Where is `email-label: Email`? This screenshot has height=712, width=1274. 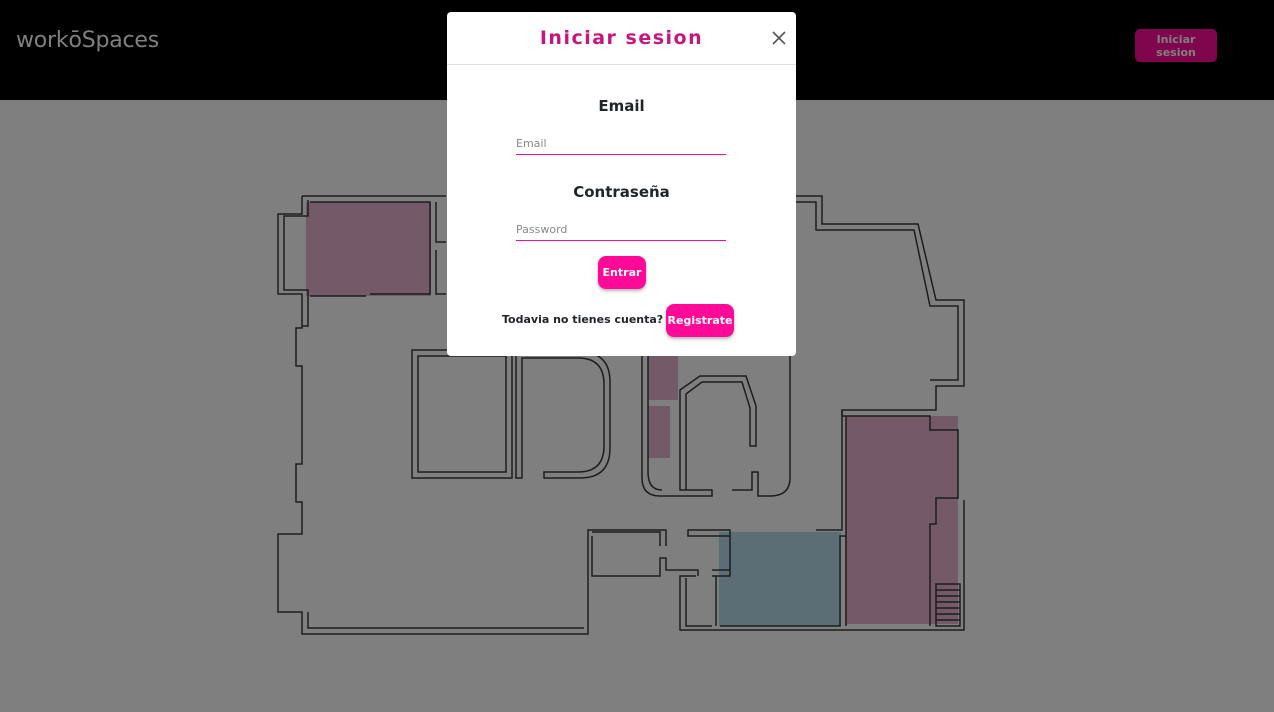 email-label: Email is located at coordinates (621, 106).